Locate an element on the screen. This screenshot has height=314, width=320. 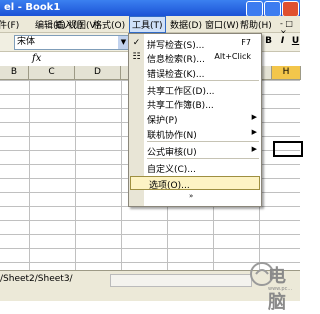
column-header-c: C is located at coordinates (52, 73).